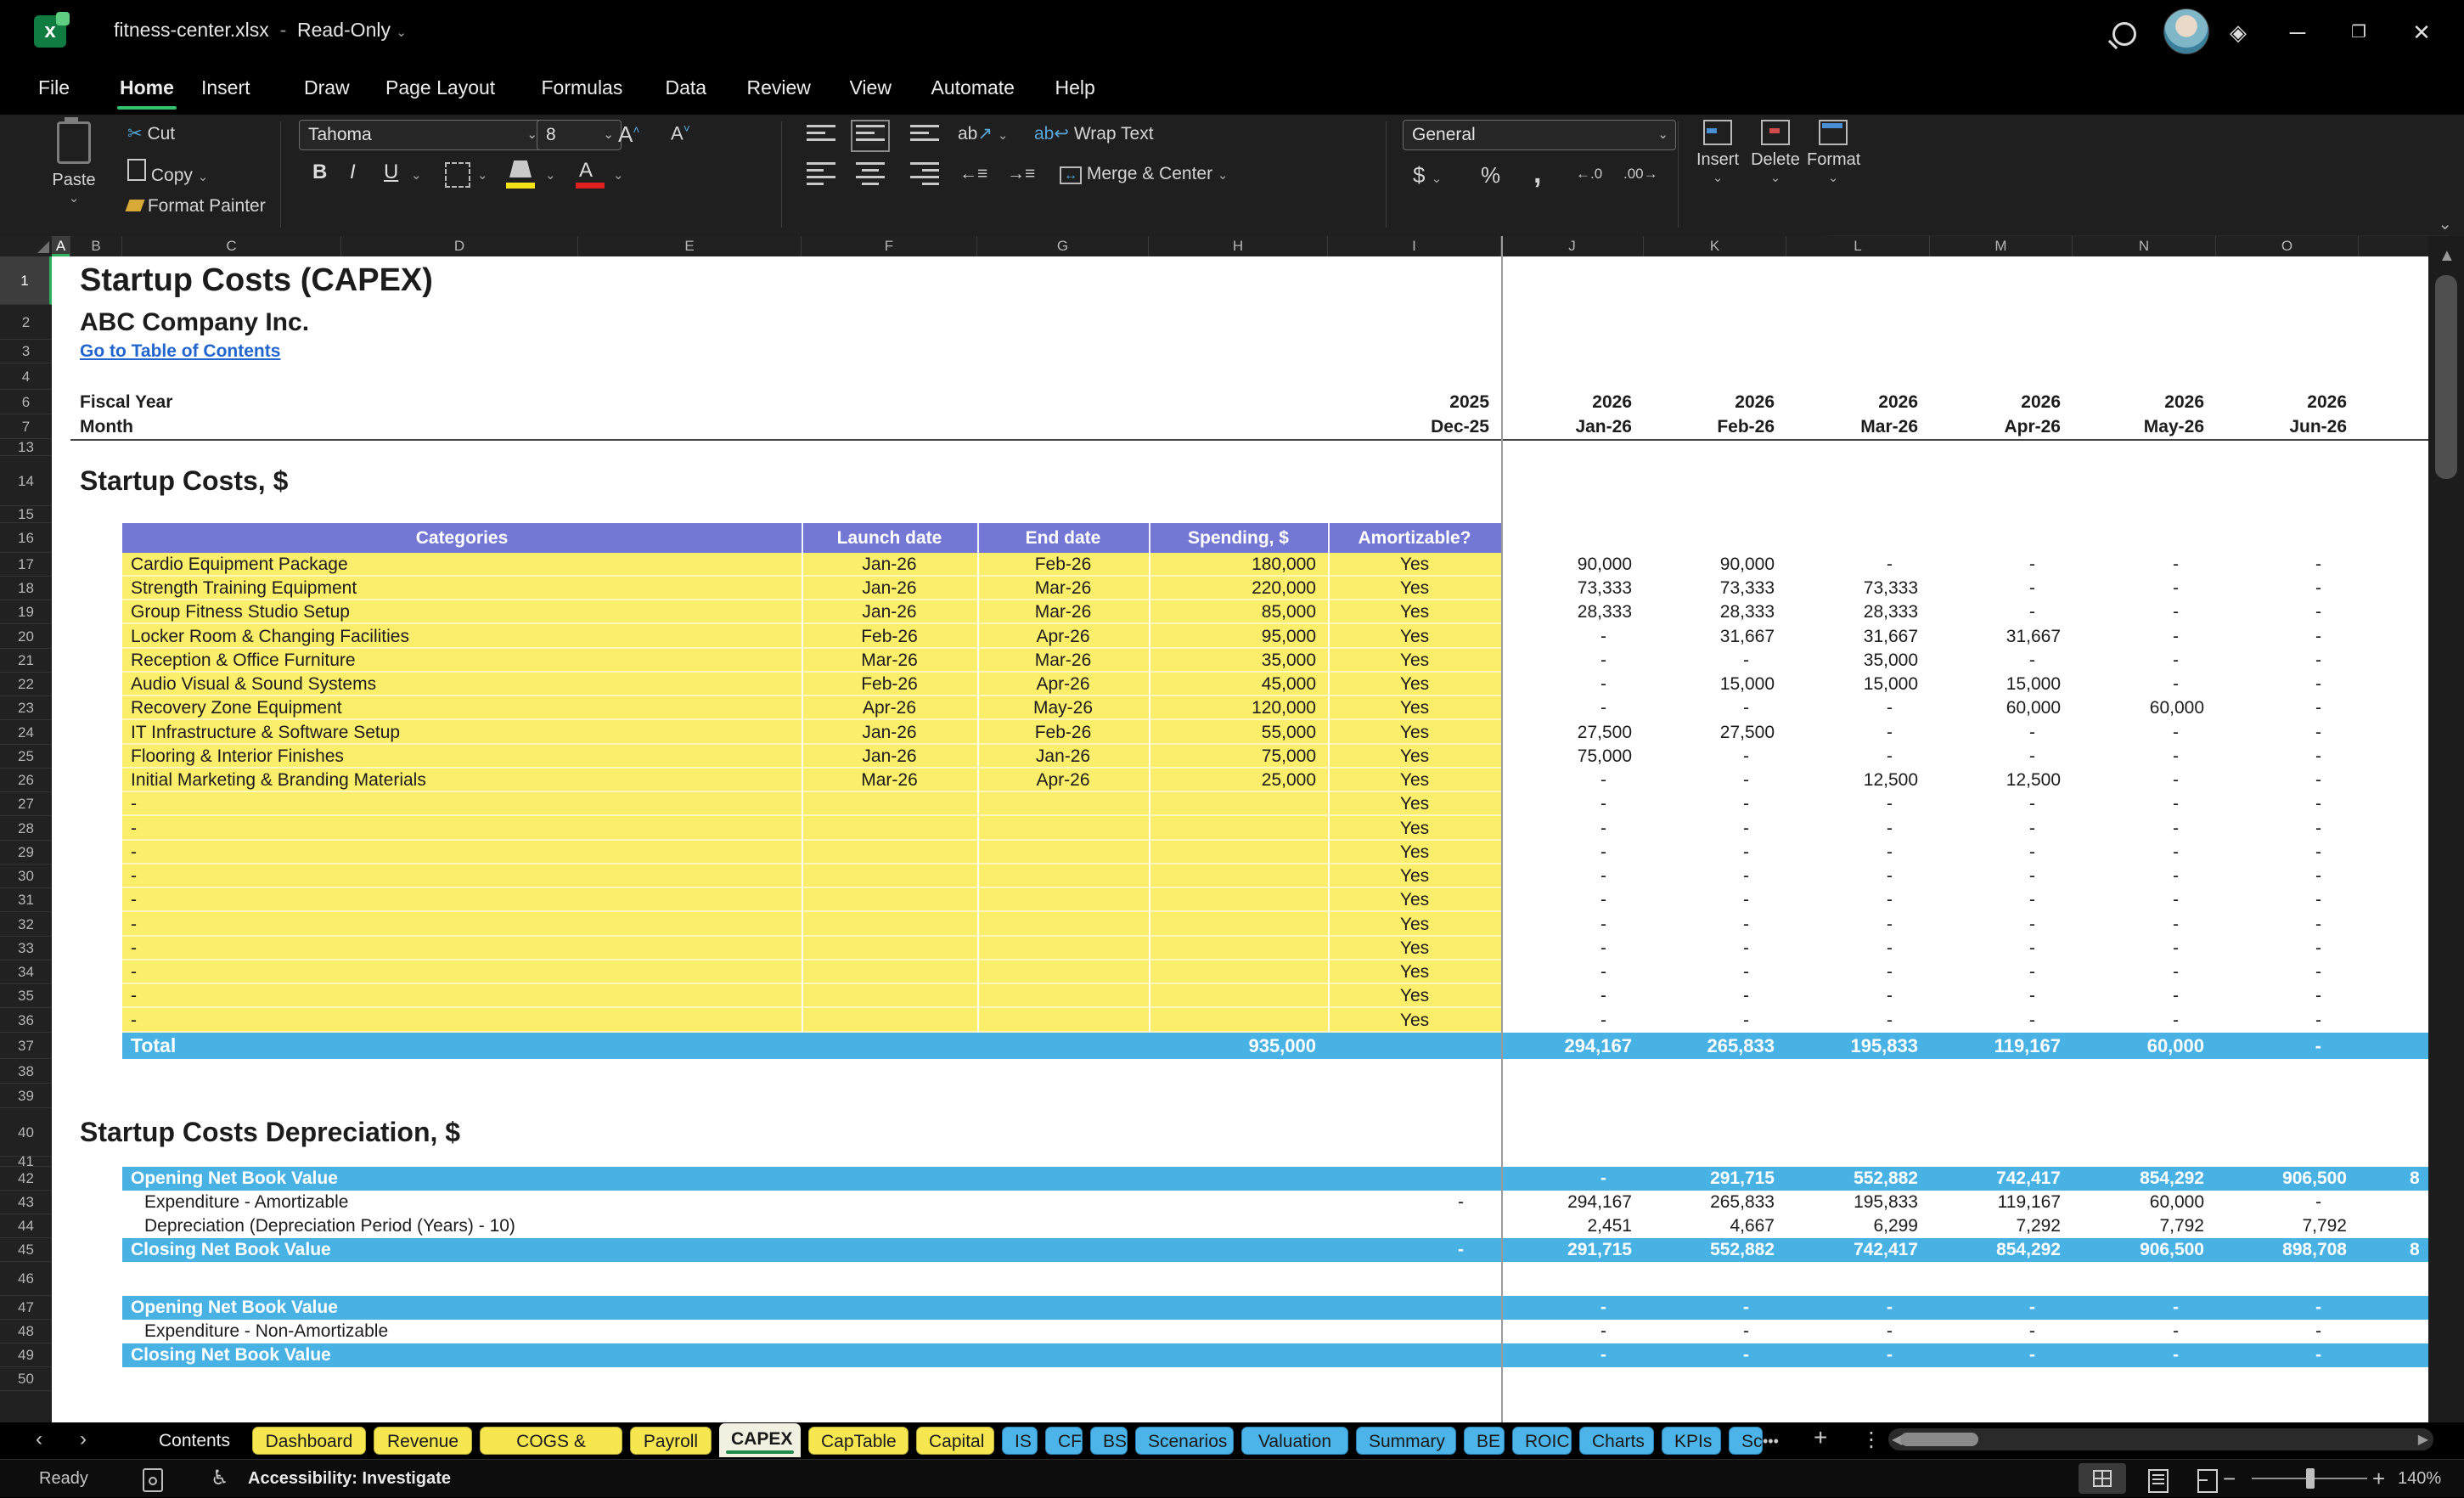 The height and width of the screenshot is (1498, 2464). I want to click on restore-button: ❐, so click(2358, 32).